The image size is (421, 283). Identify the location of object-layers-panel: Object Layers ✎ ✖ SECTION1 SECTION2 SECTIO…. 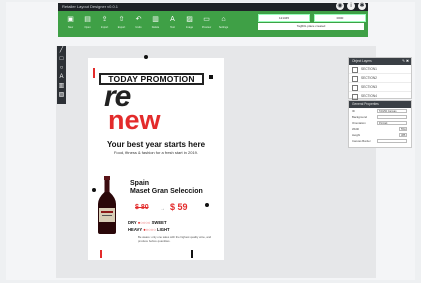
(380, 79).